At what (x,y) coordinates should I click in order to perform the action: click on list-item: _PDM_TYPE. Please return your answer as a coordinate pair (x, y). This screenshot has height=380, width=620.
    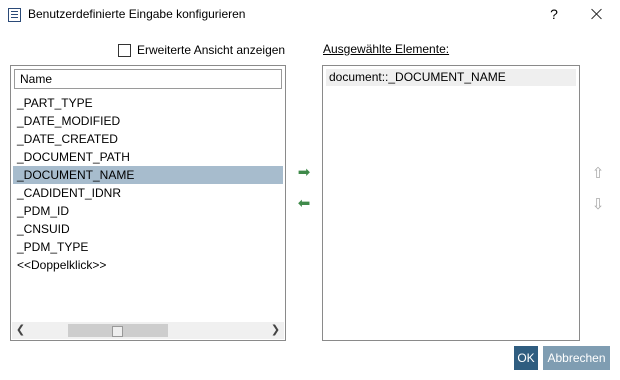
    Looking at the image, I should click on (148, 247).